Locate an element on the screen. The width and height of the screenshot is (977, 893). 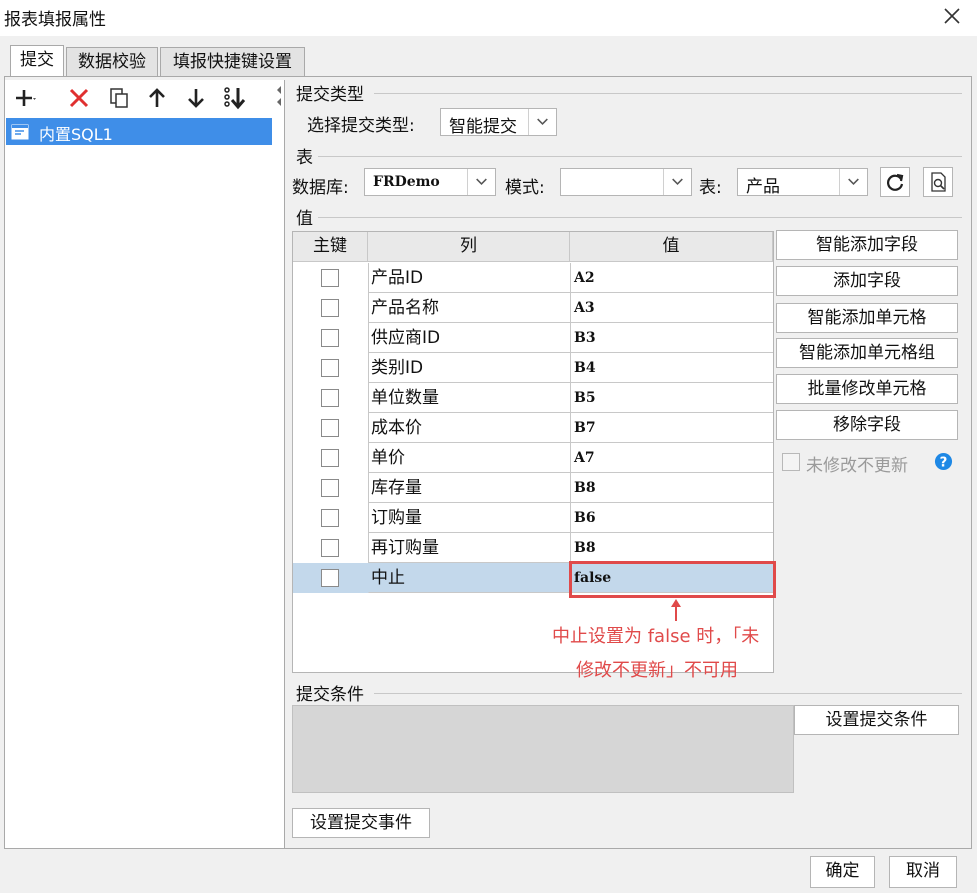
value-cell: A3 is located at coordinates (671, 308).